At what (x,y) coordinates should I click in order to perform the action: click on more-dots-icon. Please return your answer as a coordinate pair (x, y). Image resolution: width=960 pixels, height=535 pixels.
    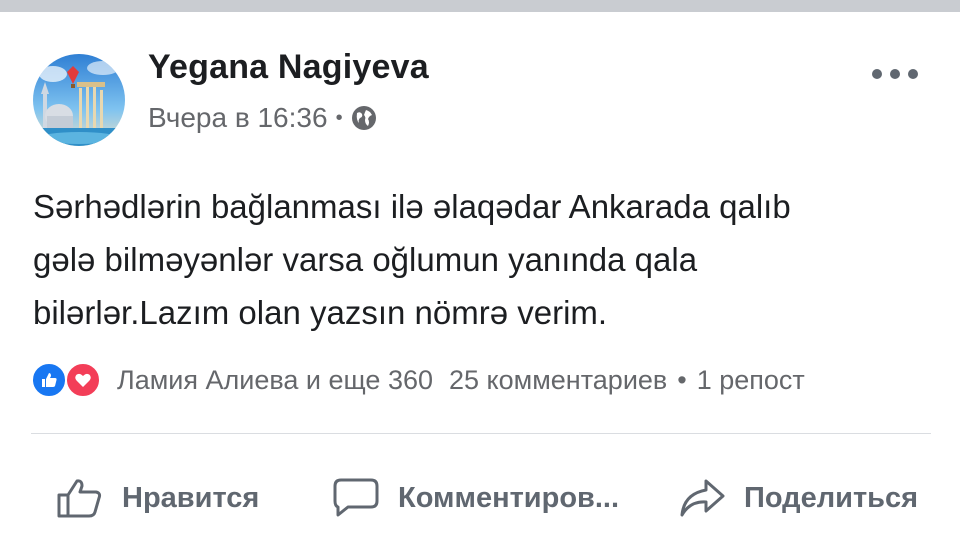
    Looking at the image, I should click on (895, 74).